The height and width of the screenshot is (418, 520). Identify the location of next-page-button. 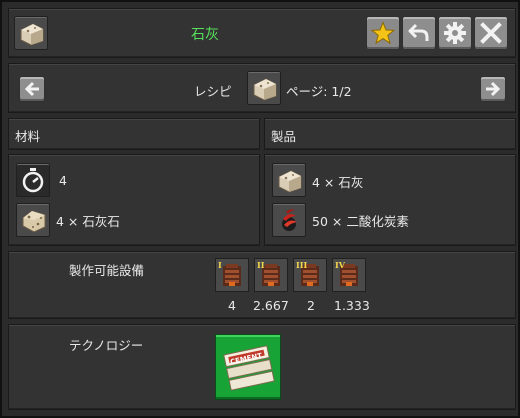
(493, 89).